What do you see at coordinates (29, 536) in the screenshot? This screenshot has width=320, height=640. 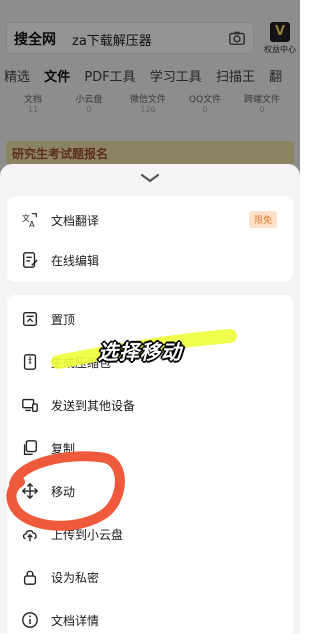 I see `cloud-upload-icon` at bounding box center [29, 536].